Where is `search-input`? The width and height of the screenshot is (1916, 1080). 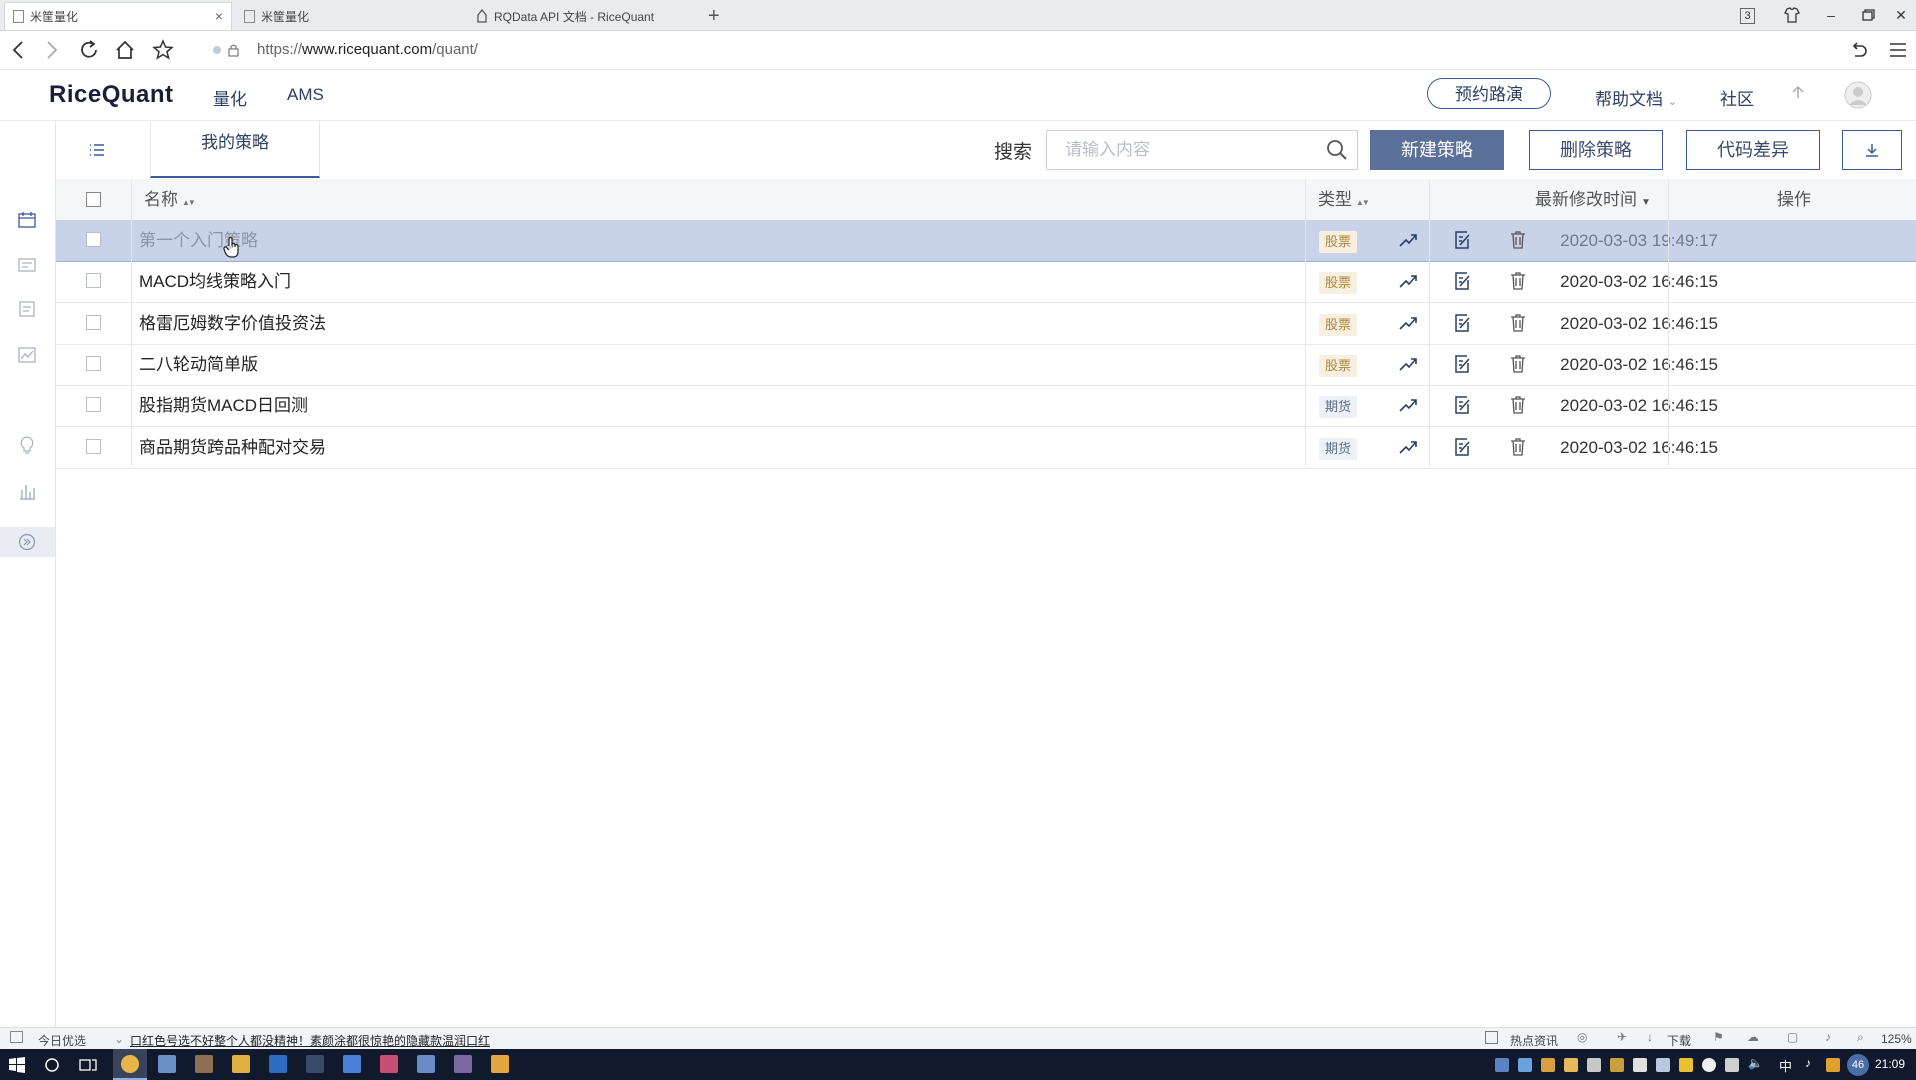 search-input is located at coordinates (1195, 150).